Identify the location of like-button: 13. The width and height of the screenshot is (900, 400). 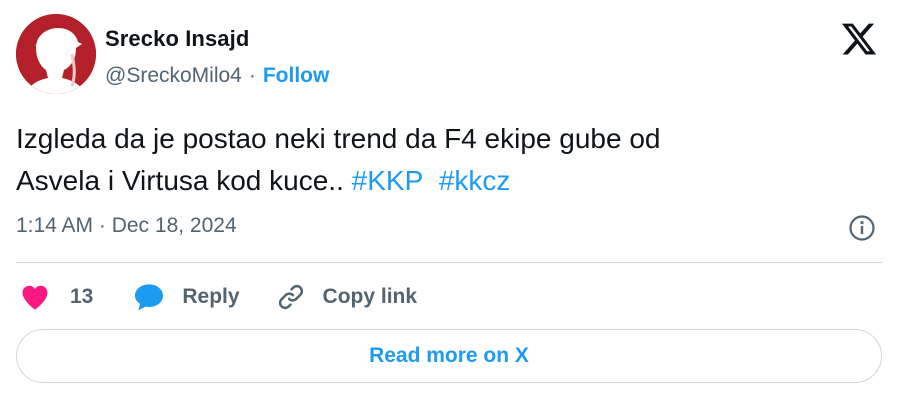
(56, 297).